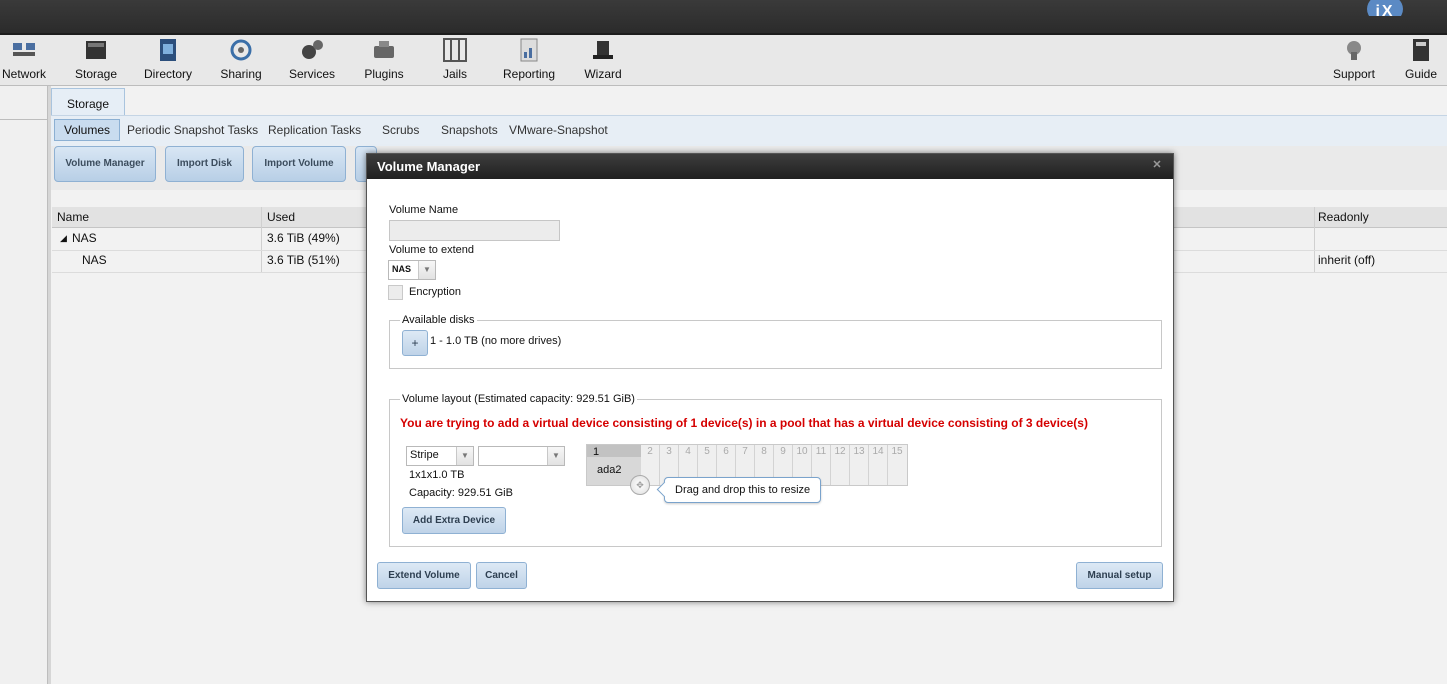 The image size is (1447, 684). What do you see at coordinates (435, 292) in the screenshot?
I see `encryption-label: Encryption` at bounding box center [435, 292].